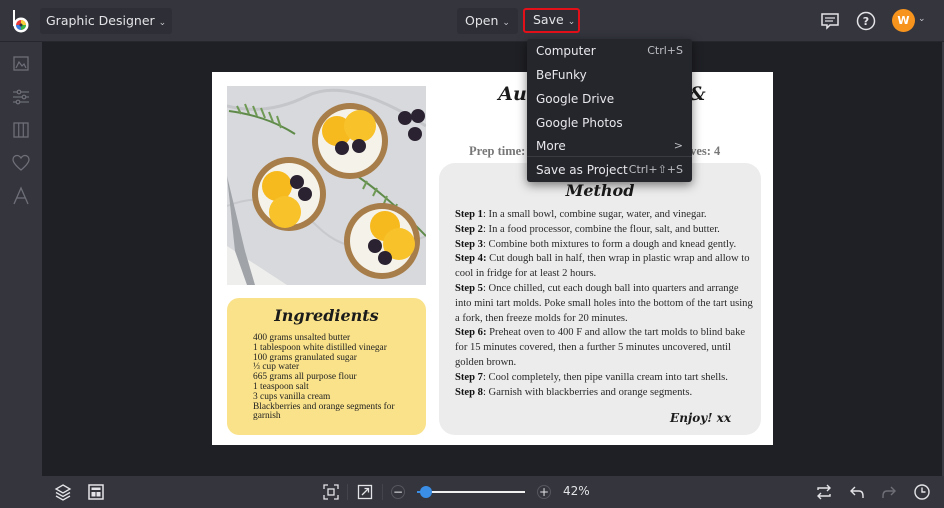  What do you see at coordinates (575, 99) in the screenshot?
I see `menu-item-label: Google Drive` at bounding box center [575, 99].